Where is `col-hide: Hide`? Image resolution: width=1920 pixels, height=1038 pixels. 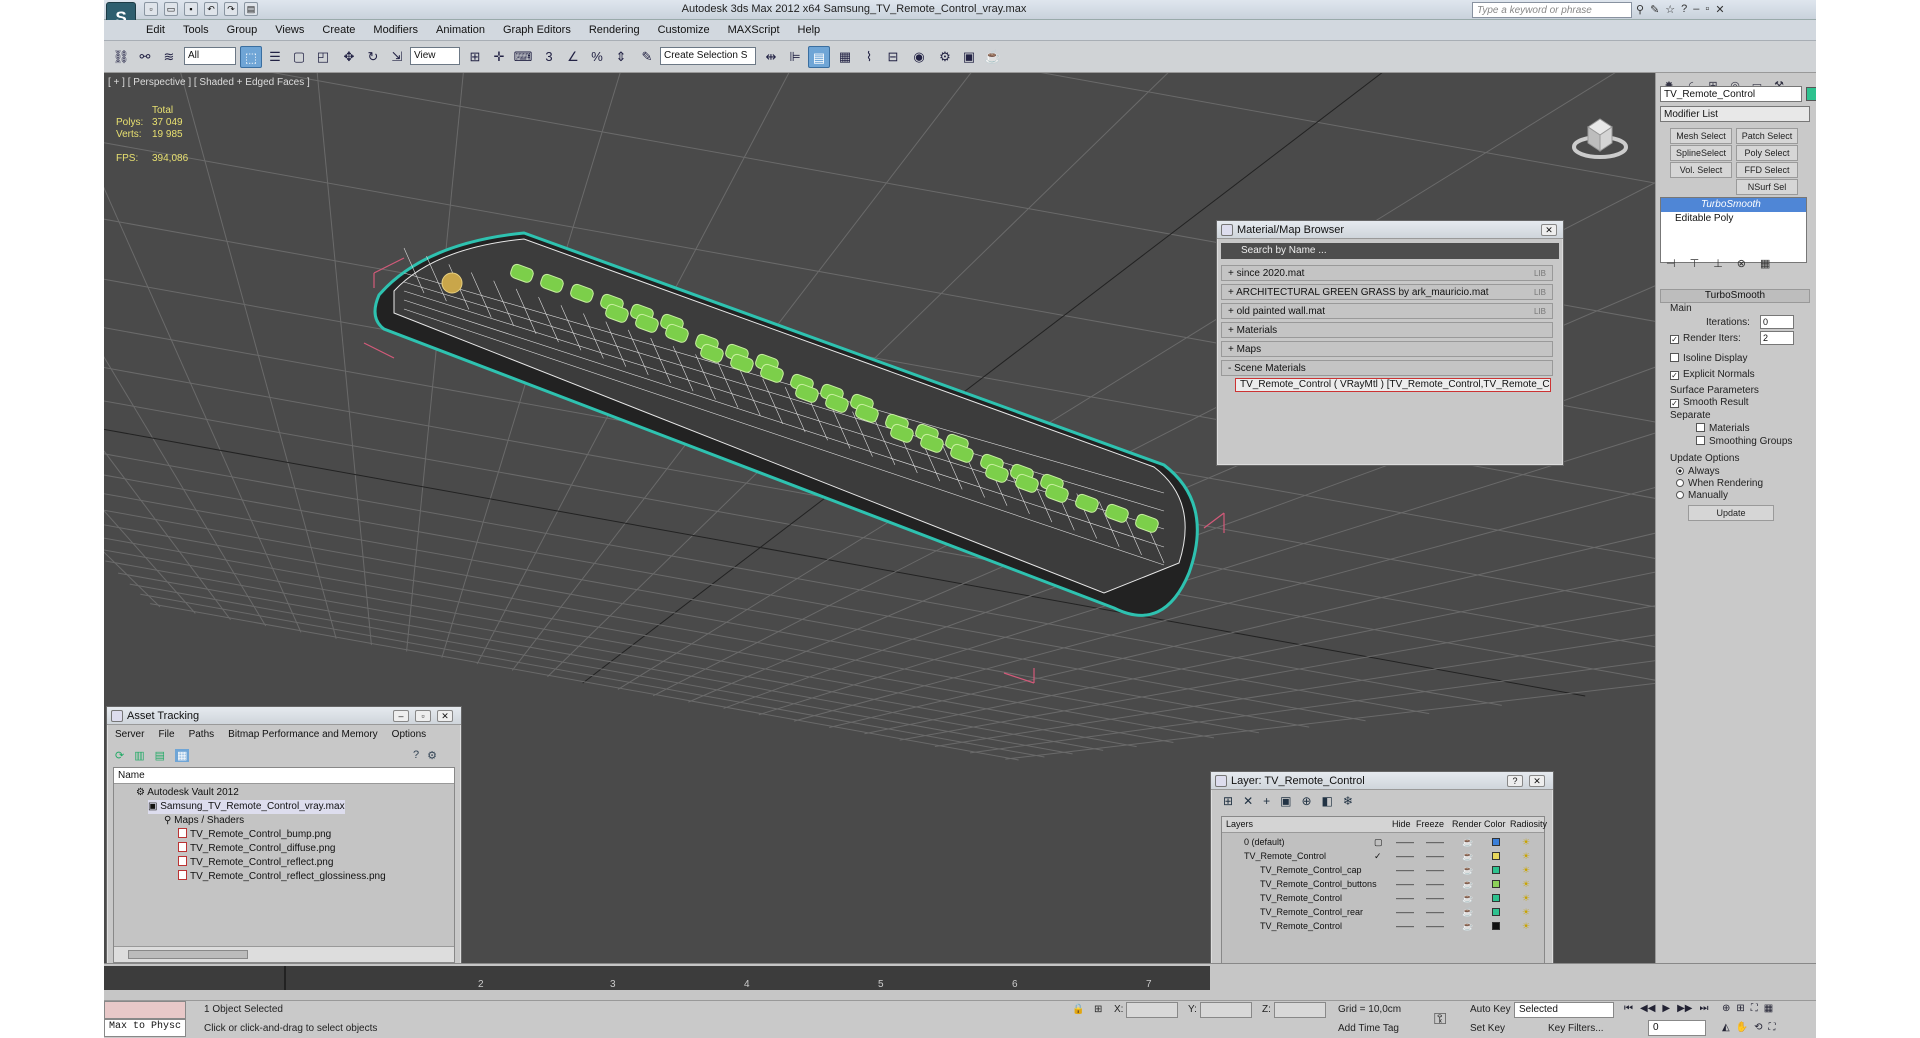 col-hide: Hide is located at coordinates (1401, 824).